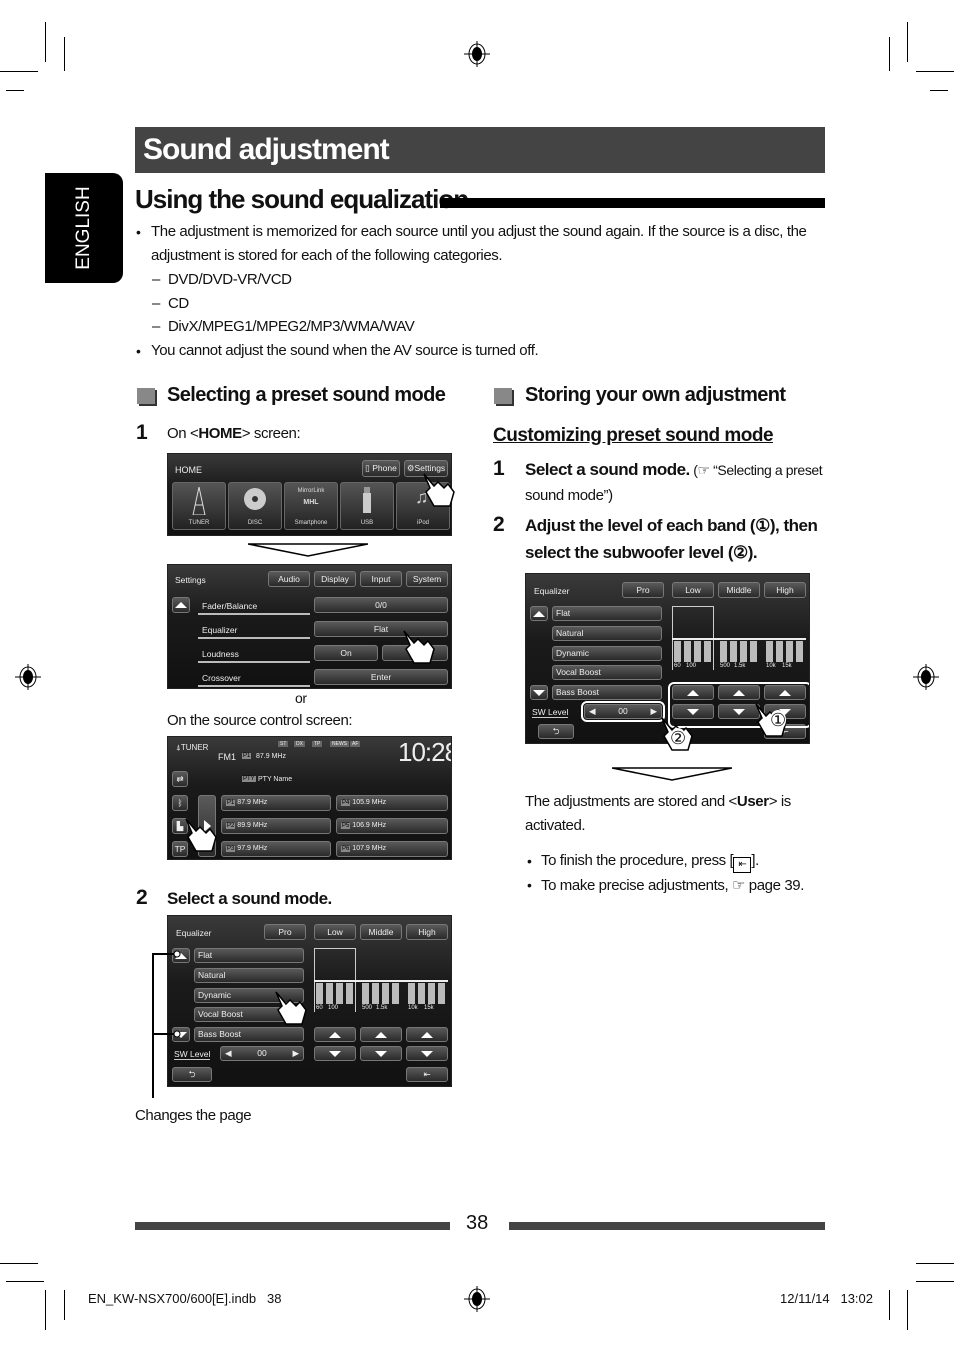  I want to click on home-screen-title: HOME, so click(188, 470).